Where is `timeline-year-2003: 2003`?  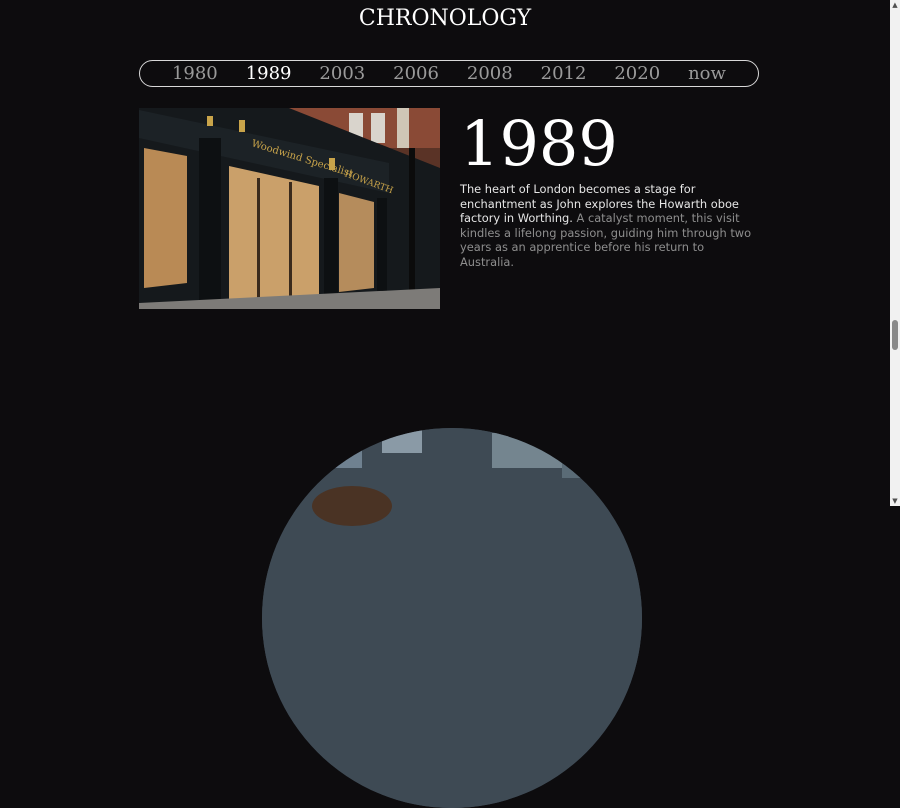
timeline-year-2003: 2003 is located at coordinates (342, 73).